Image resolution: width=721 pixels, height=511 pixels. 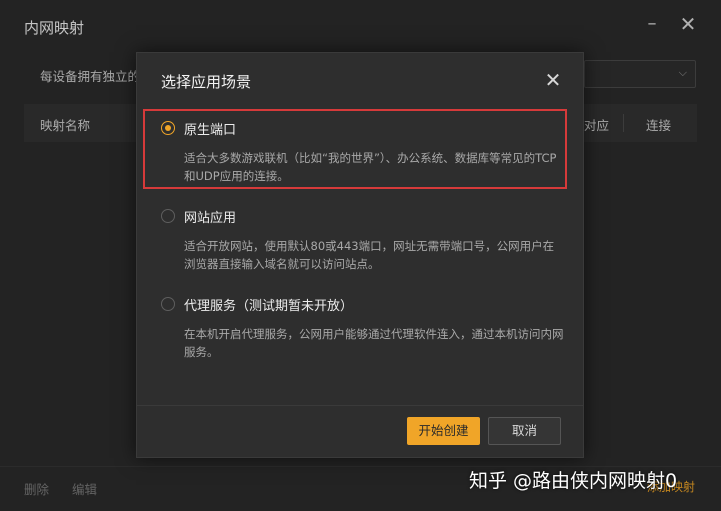 What do you see at coordinates (168, 128) in the screenshot?
I see `radio-native-port` at bounding box center [168, 128].